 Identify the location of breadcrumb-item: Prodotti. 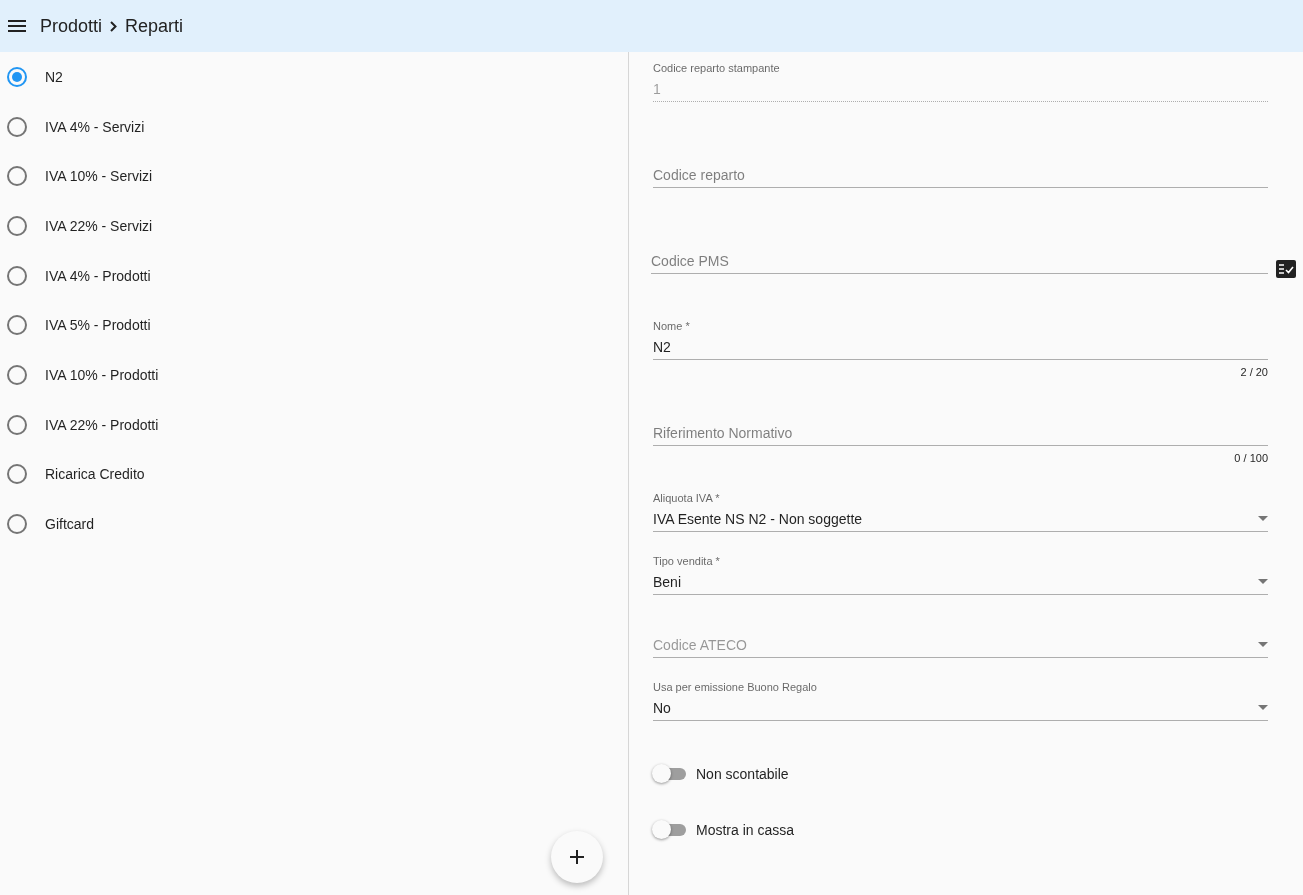
(71, 26).